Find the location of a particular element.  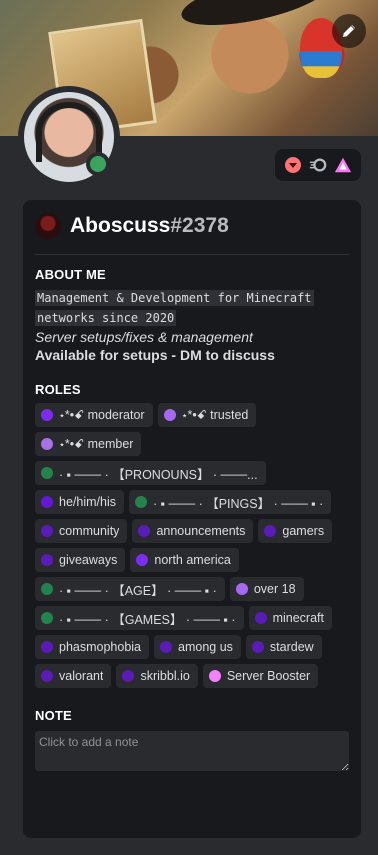

server-avatar-icon is located at coordinates (48, 226).